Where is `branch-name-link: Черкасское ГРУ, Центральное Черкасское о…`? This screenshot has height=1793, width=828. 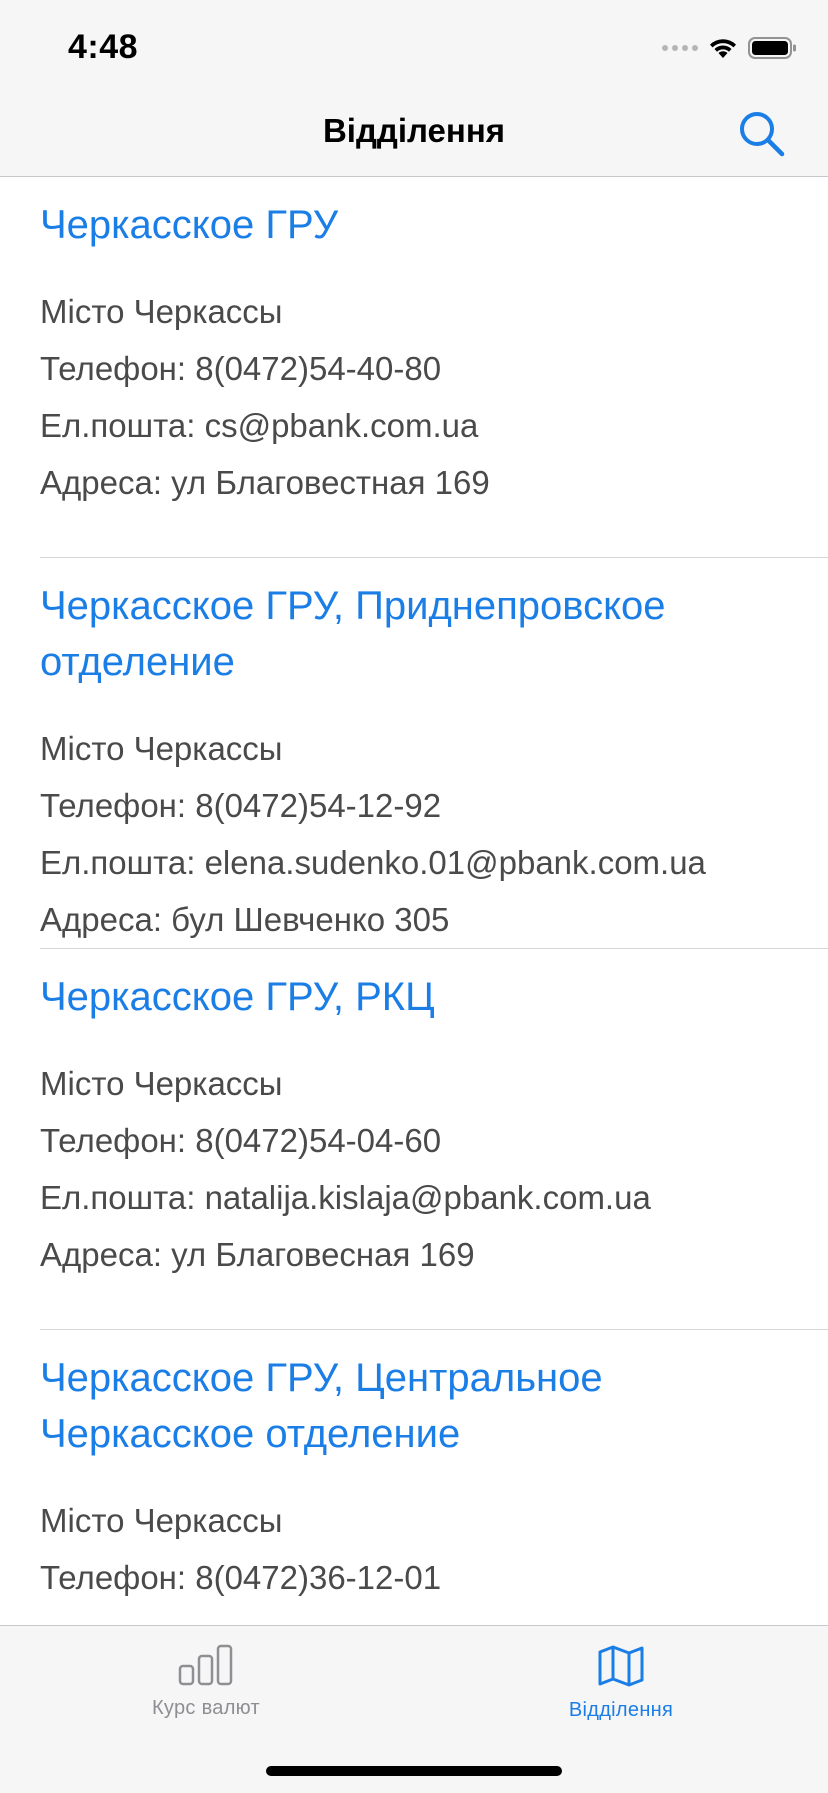
branch-name-link: Черкасское ГРУ, Центральное Черкасское о… is located at coordinates (434, 1396).